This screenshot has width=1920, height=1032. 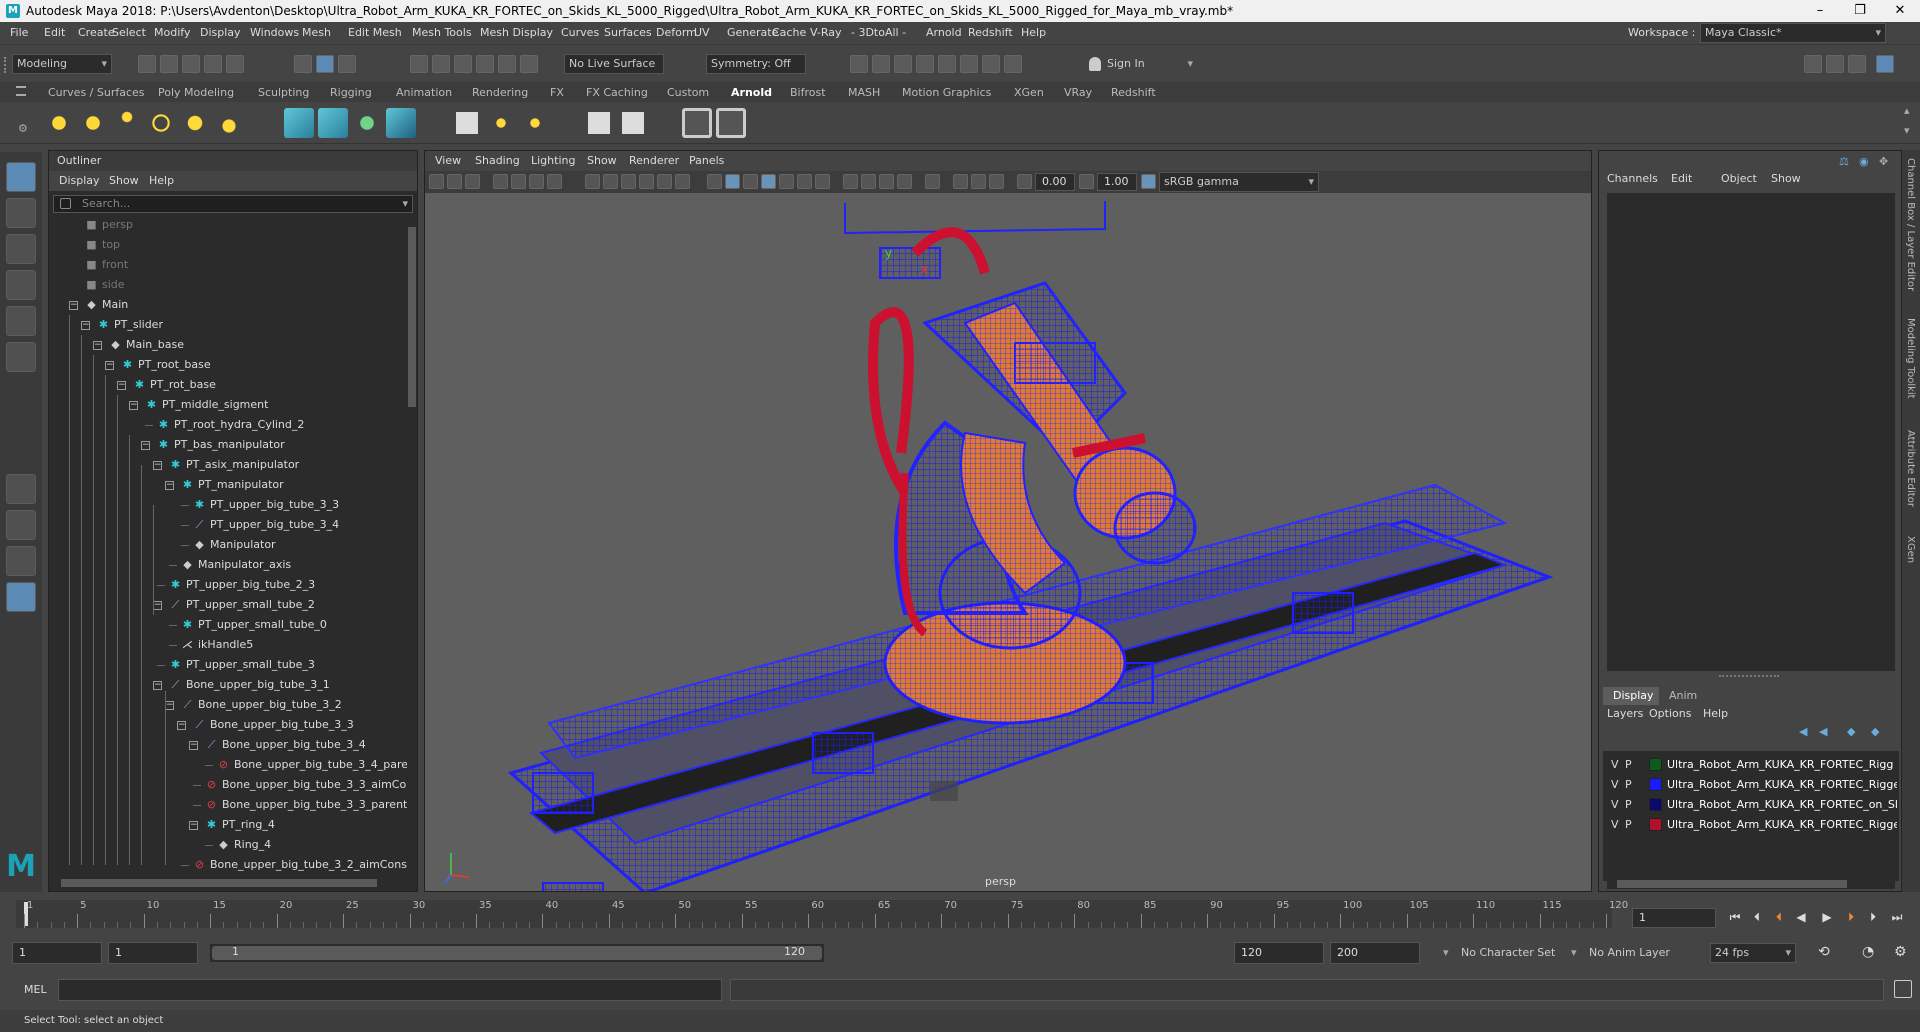 What do you see at coordinates (756, 64) in the screenshot?
I see `symmetry-dropdown: Symmetry: Off` at bounding box center [756, 64].